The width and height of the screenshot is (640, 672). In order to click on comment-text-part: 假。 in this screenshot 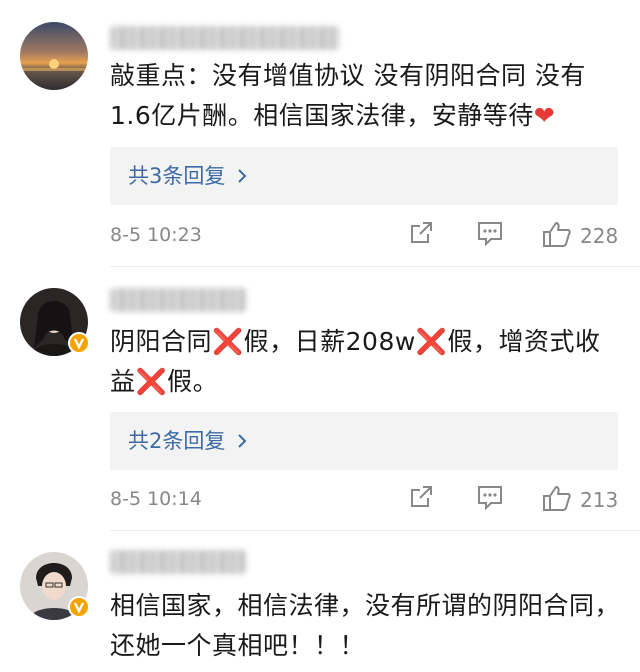, I will do `click(193, 381)`.